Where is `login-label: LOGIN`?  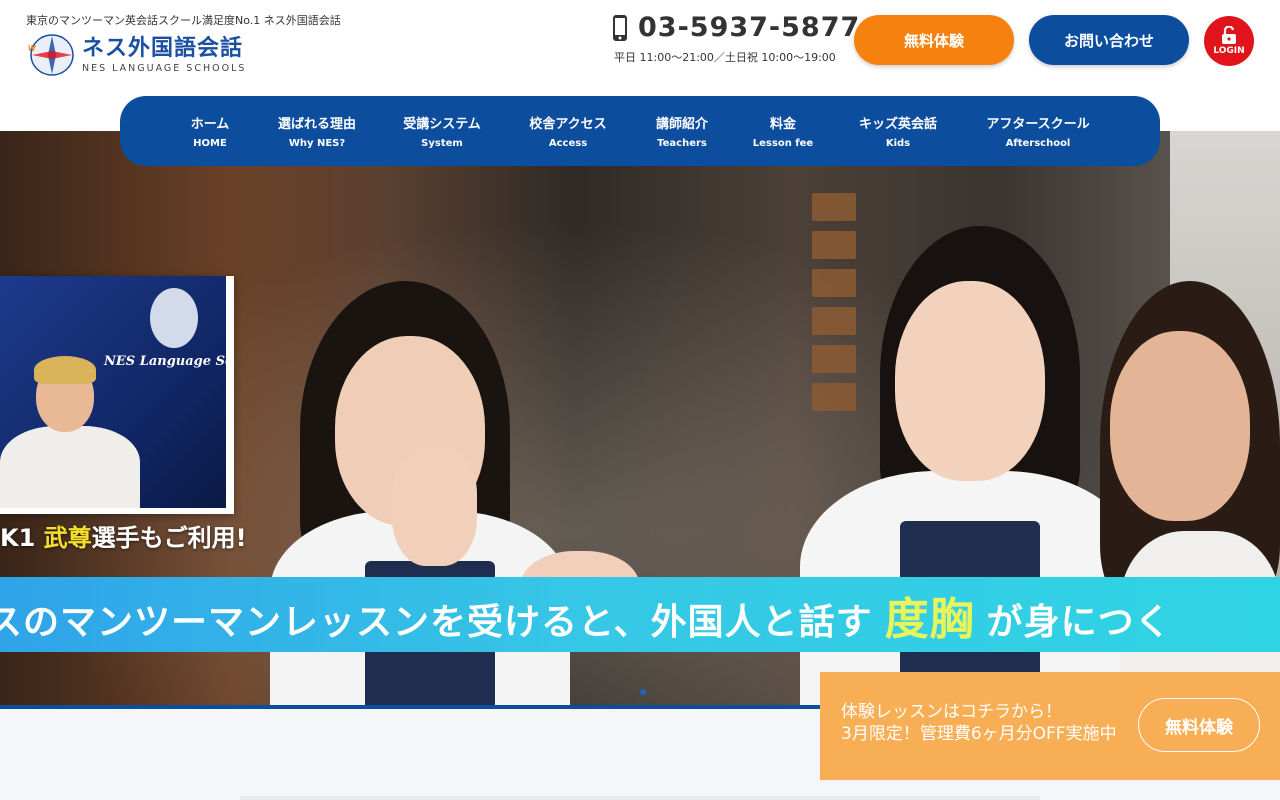
login-label: LOGIN is located at coordinates (1229, 51).